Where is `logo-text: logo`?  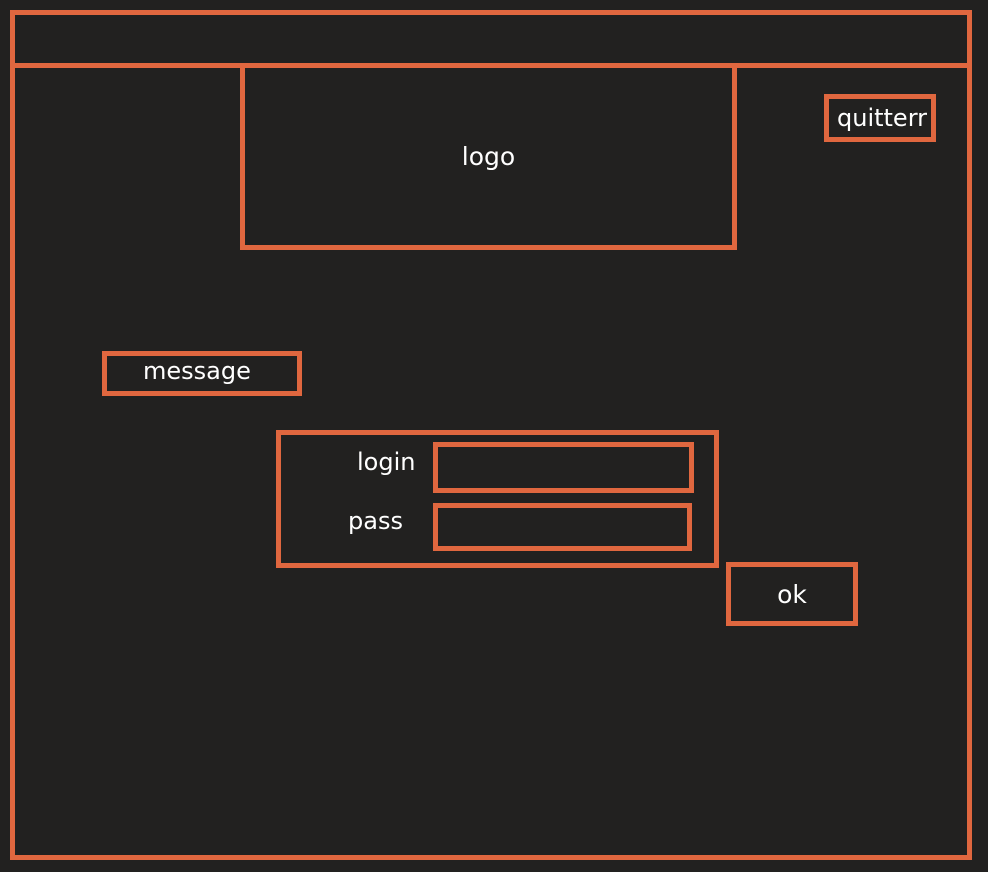
logo-text: logo is located at coordinates (488, 156).